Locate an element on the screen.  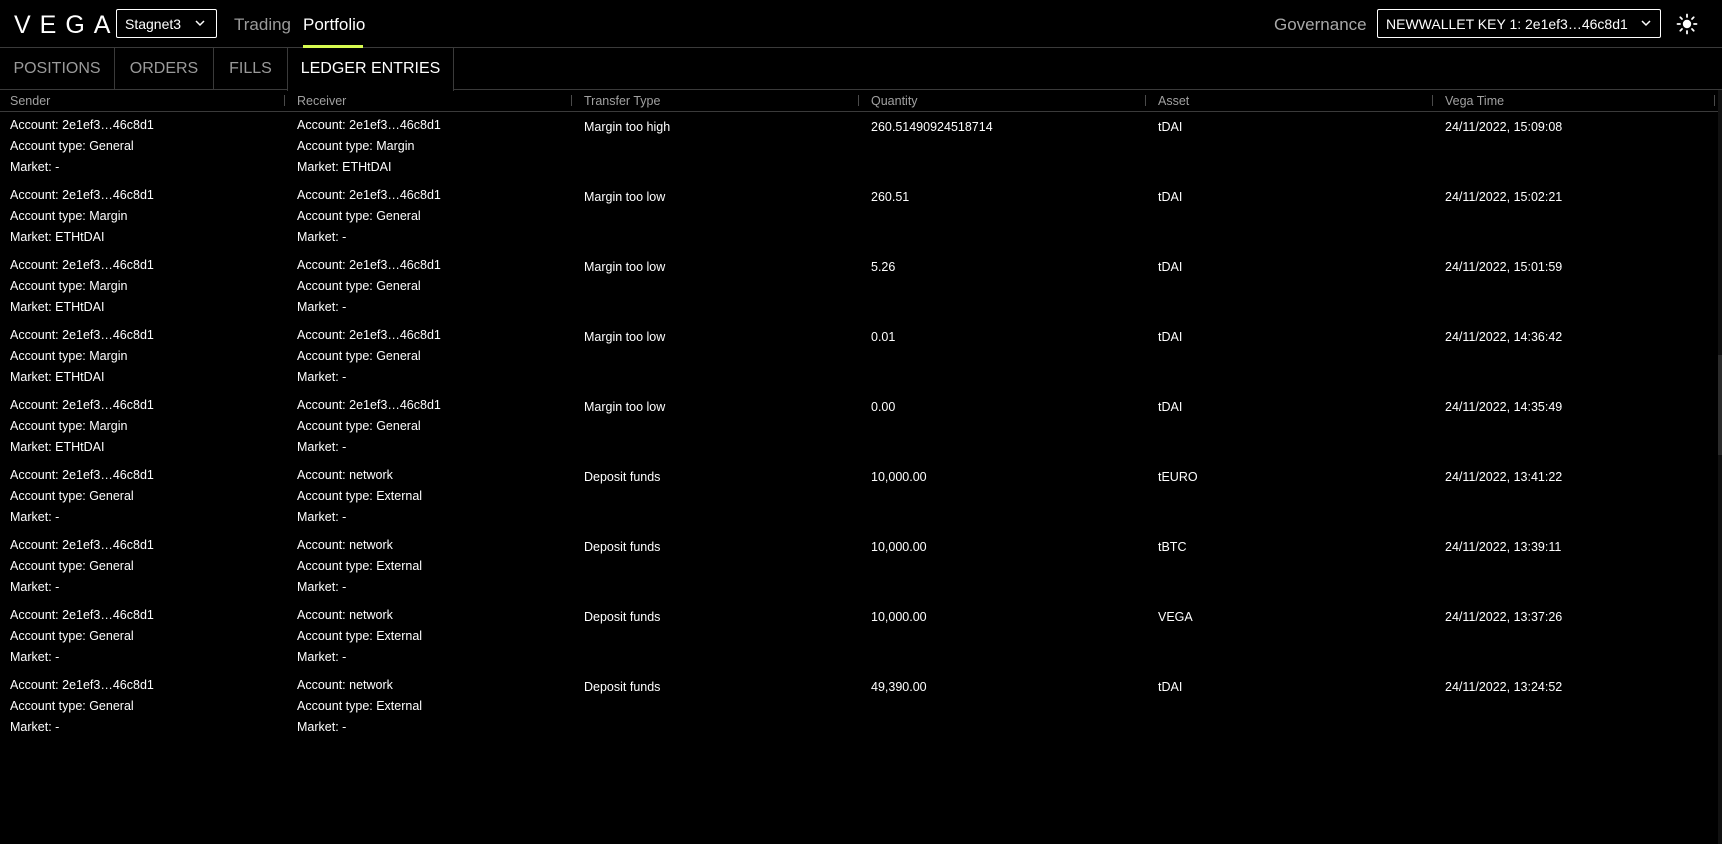
vega-time-cell: 24/11/2022, 13:41:22 is located at coordinates (1504, 477).